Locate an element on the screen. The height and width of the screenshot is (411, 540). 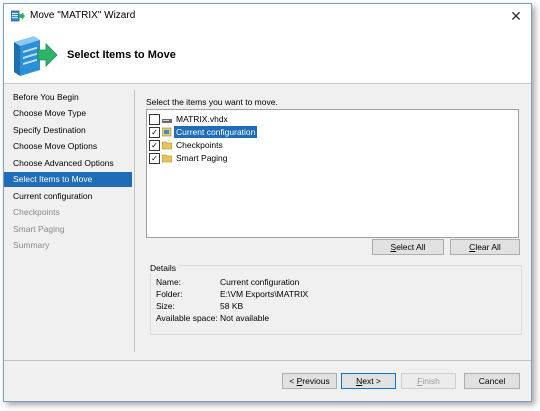
list-item-checkpoints: ✓ Checkpoints is located at coordinates (247, 145).